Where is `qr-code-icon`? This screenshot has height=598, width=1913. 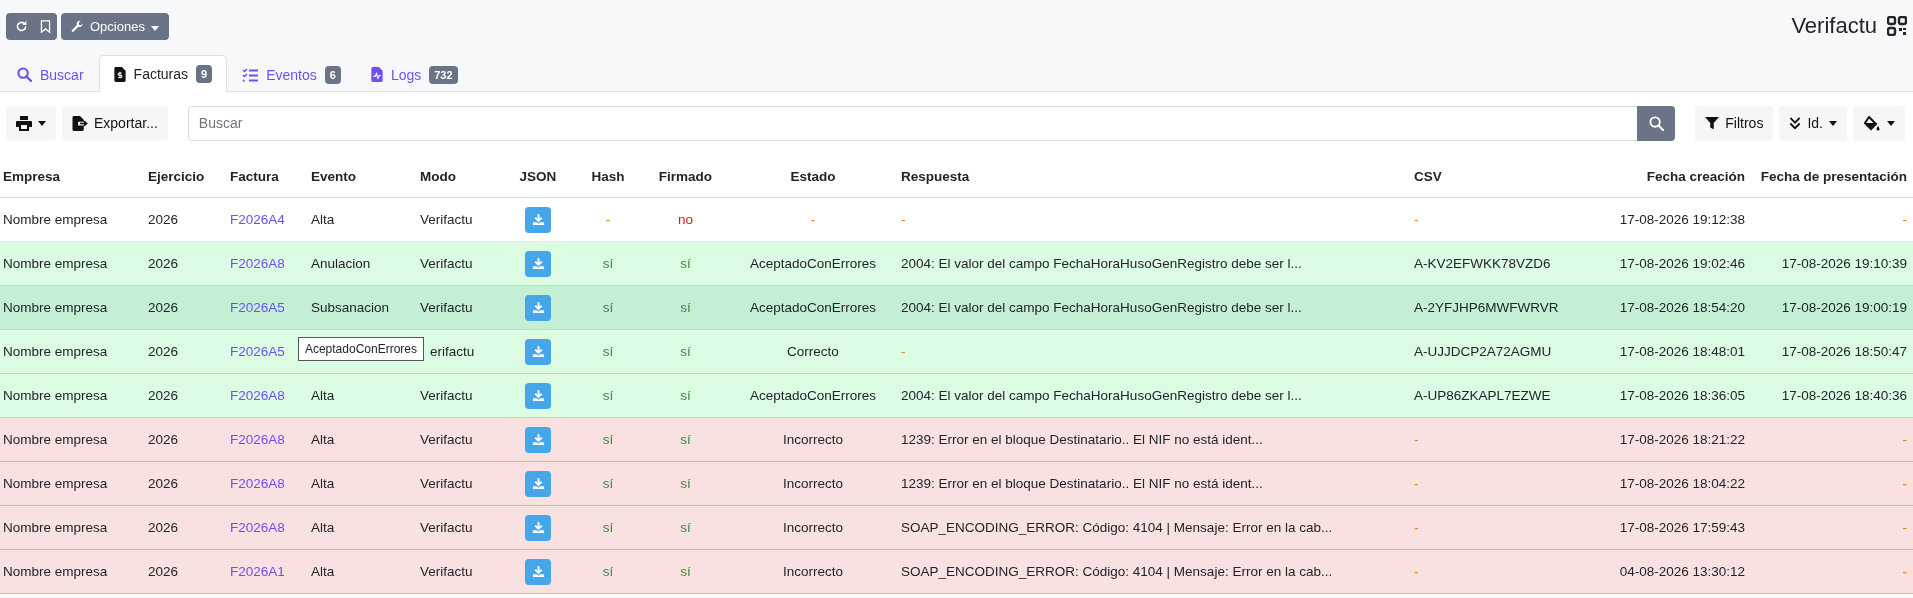 qr-code-icon is located at coordinates (1897, 26).